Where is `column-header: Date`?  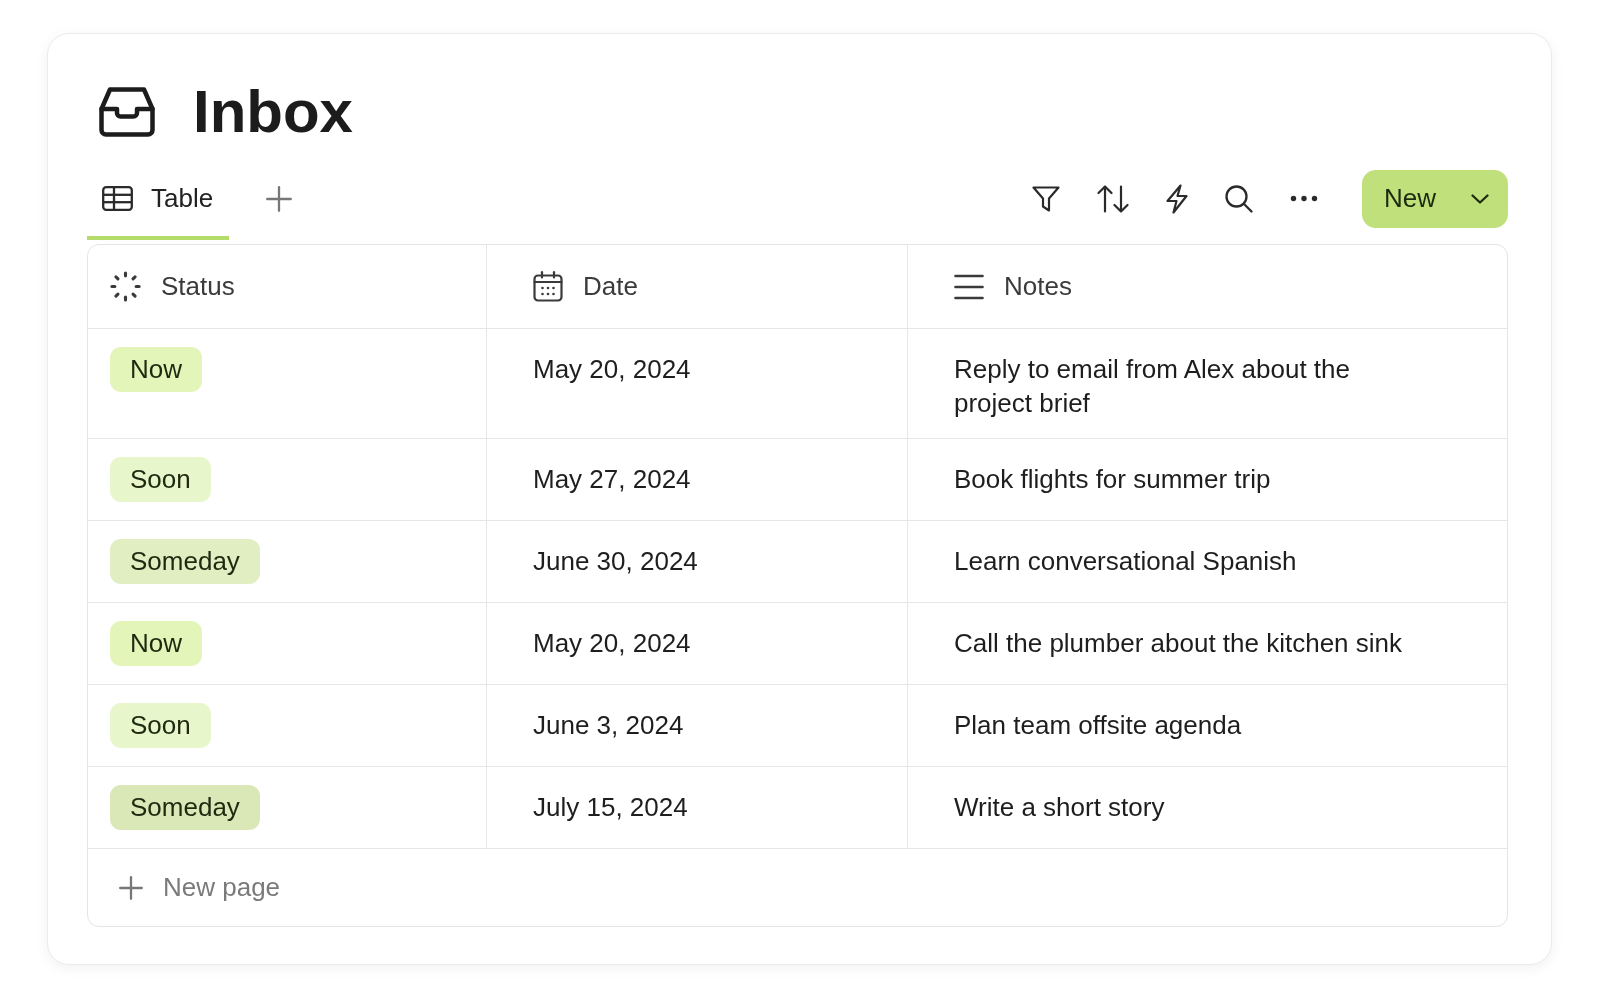
column-header: Date is located at coordinates (697, 286).